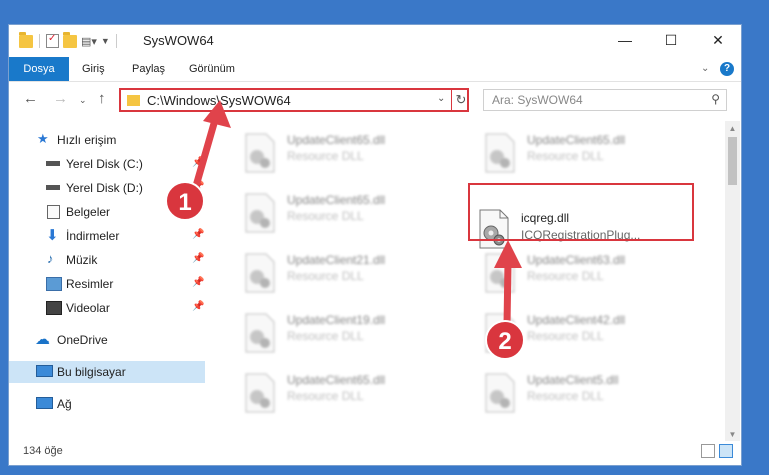  I want to click on tab-file: Dosya, so click(39, 69).